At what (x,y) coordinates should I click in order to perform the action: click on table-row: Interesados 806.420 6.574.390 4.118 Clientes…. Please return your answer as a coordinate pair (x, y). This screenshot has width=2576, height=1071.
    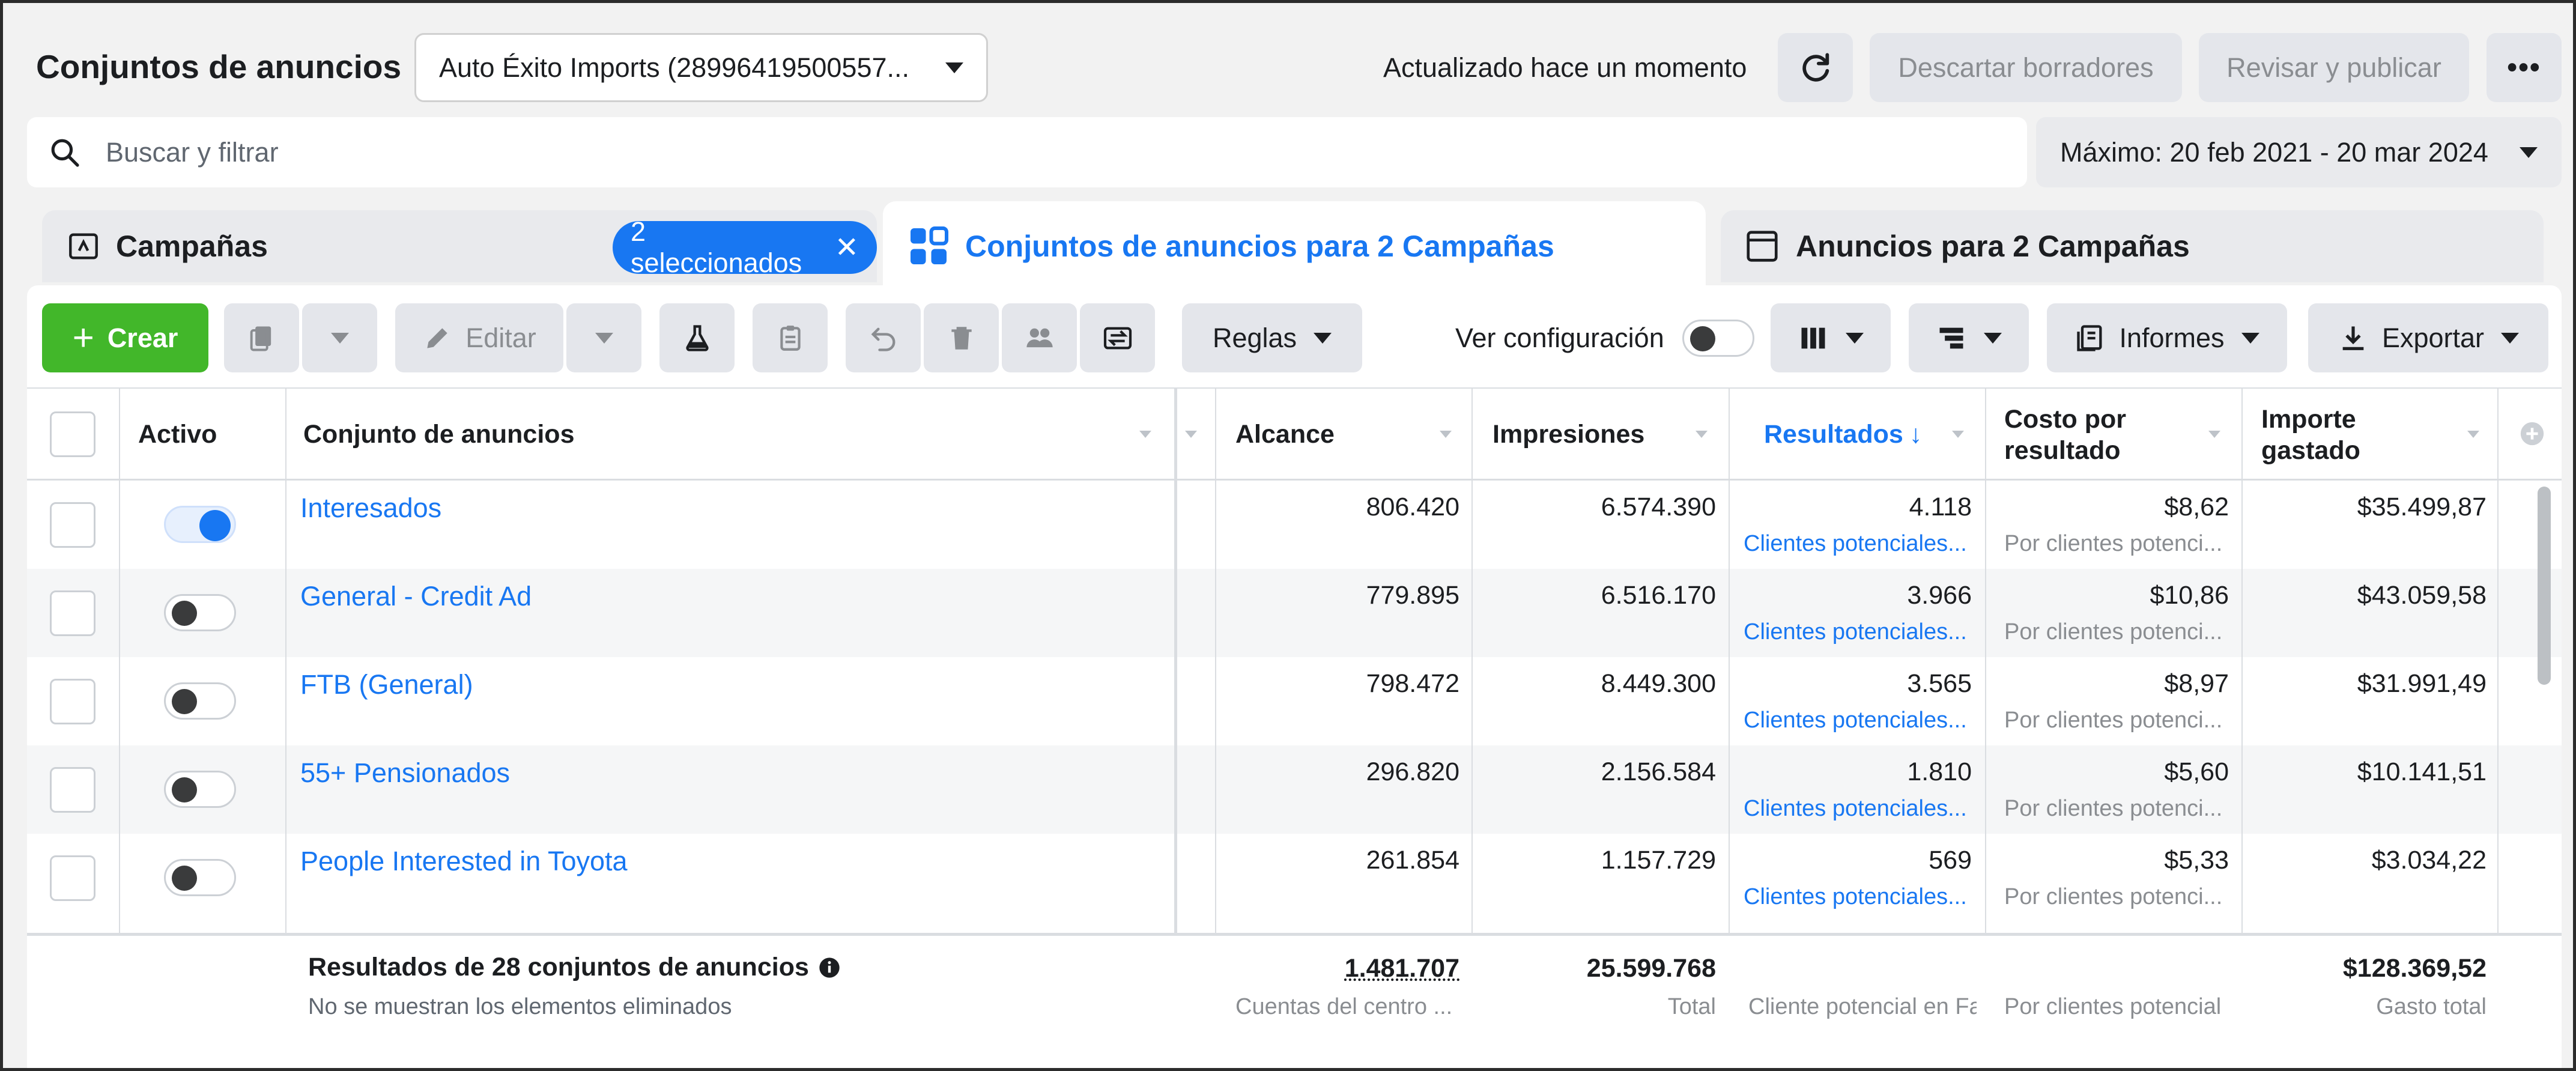
    Looking at the image, I should click on (1294, 525).